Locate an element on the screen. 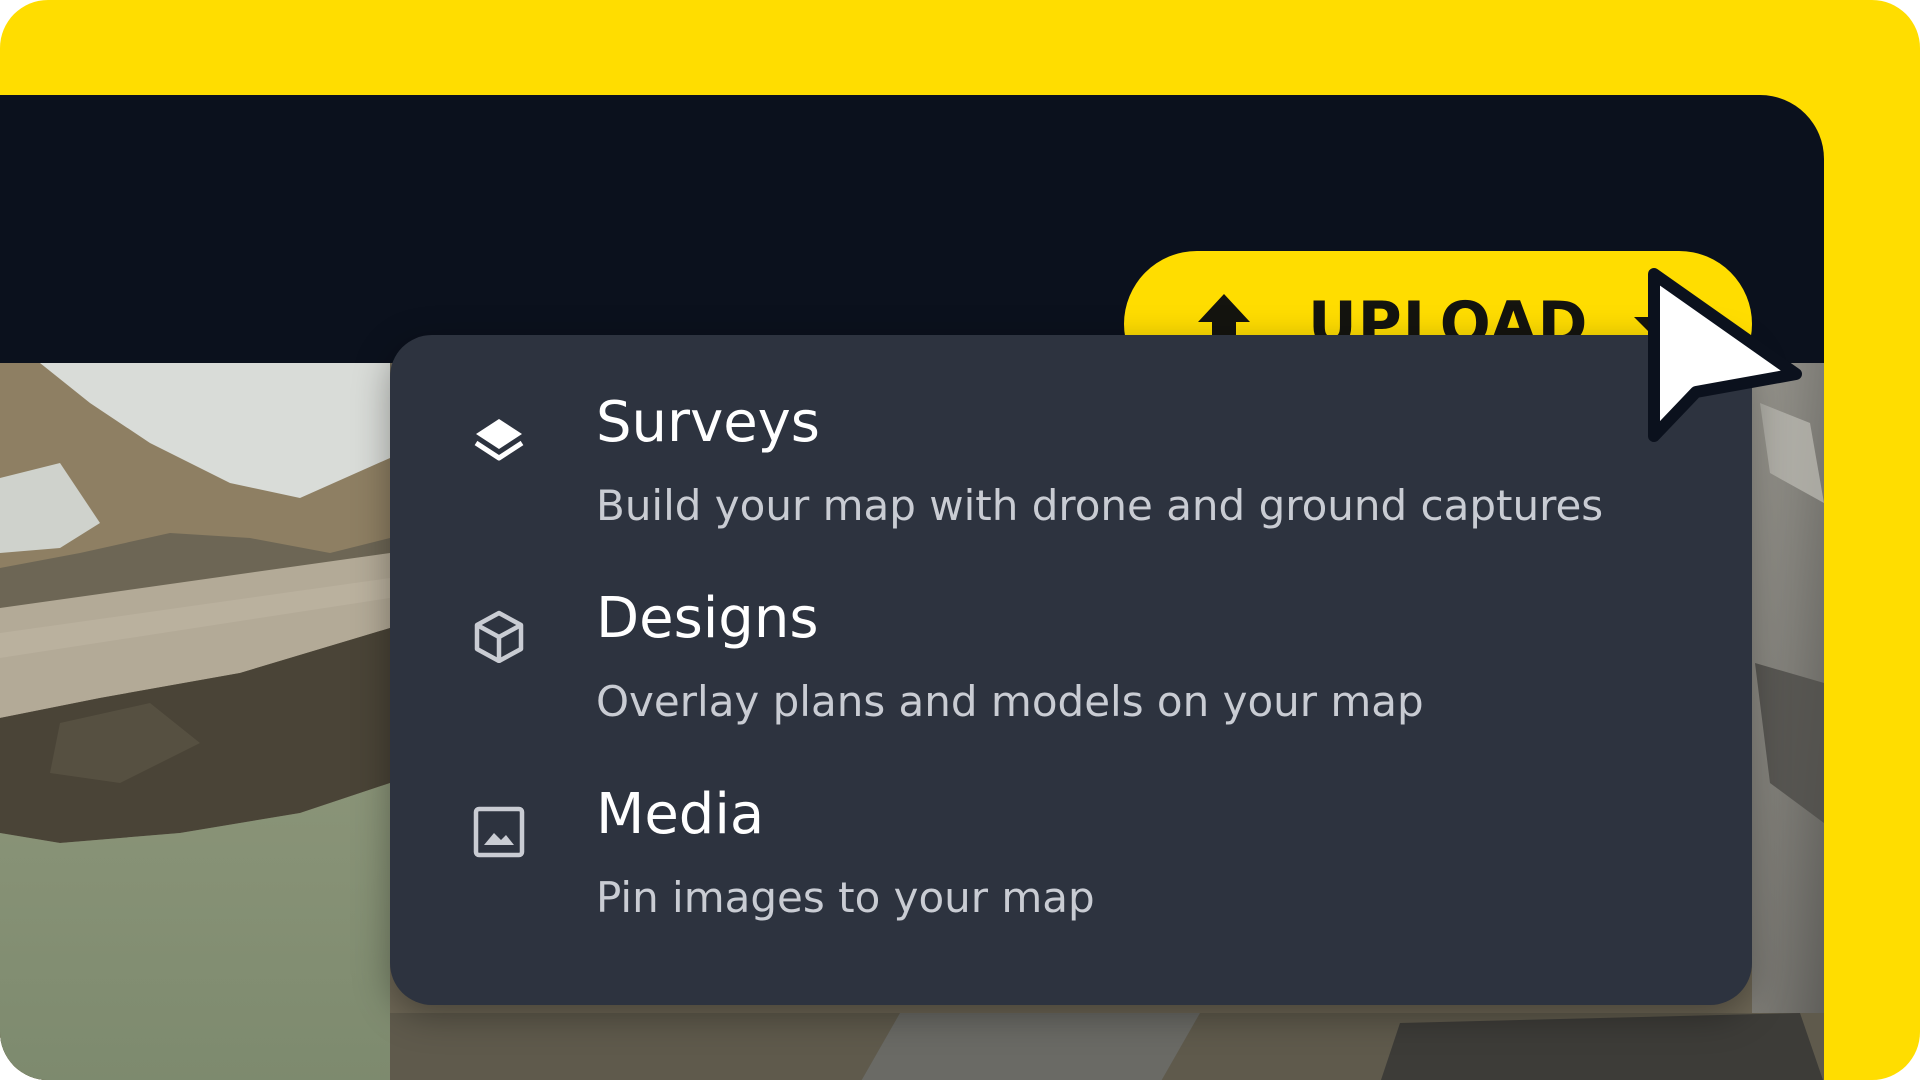 The image size is (1920, 1080). cube-icon is located at coordinates (499, 636).